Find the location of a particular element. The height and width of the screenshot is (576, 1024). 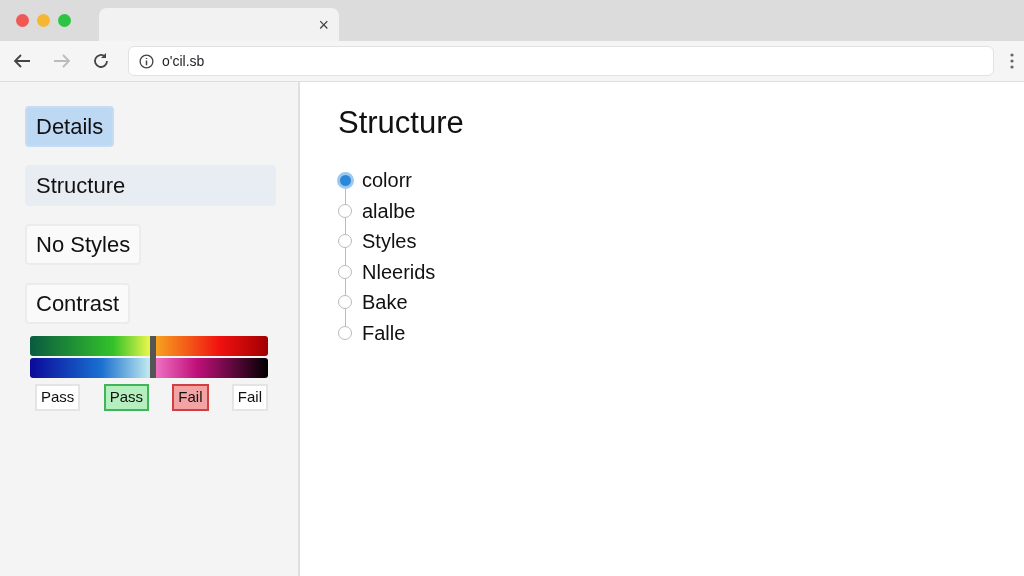

sidebar-item: Details is located at coordinates (70, 126).